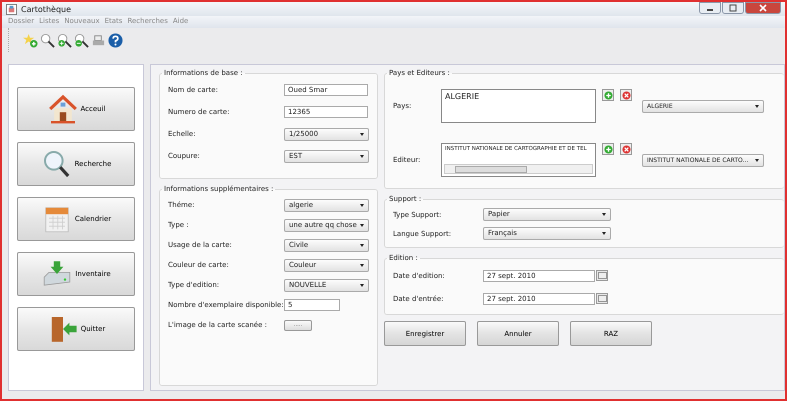 This screenshot has width=787, height=401. What do you see at coordinates (11, 9) in the screenshot?
I see `app-icon` at bounding box center [11, 9].